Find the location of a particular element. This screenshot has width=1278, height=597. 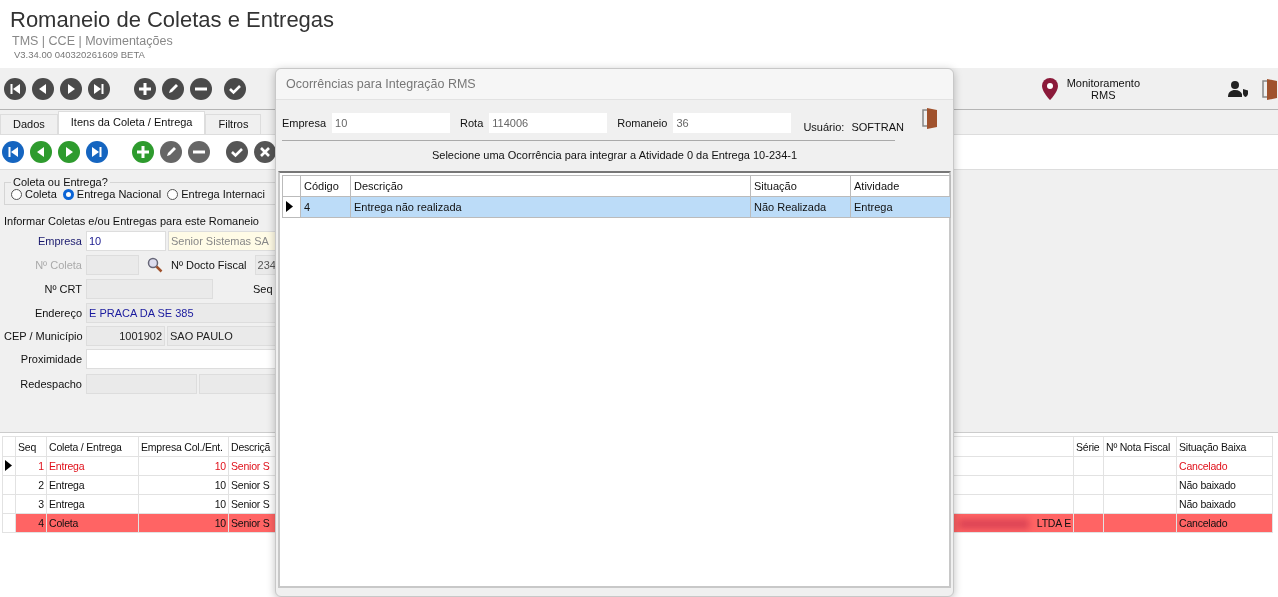

version-label: V3.34.00 040320261609 BETA is located at coordinates (80, 55).